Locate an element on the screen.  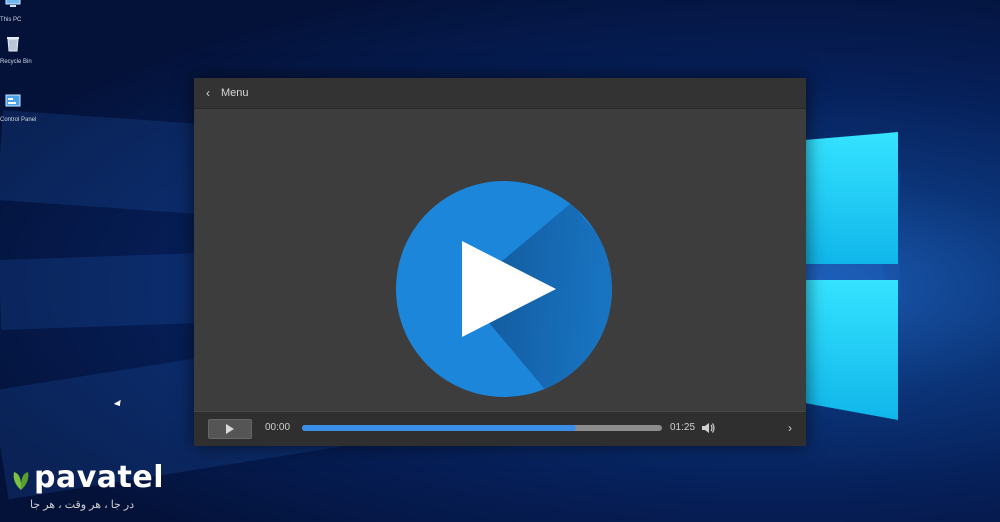
big-play-button is located at coordinates (504, 289).